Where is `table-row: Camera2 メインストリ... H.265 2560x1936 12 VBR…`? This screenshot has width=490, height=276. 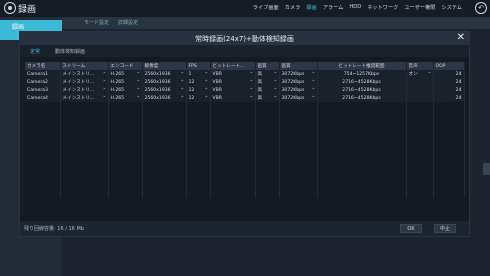
table-row: Camera2 メインストリ... H.265 2560x1936 12 VBR… is located at coordinates (245, 82).